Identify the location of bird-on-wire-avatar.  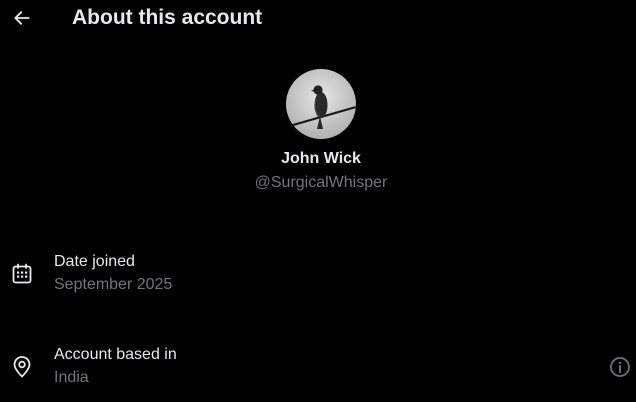
(321, 104).